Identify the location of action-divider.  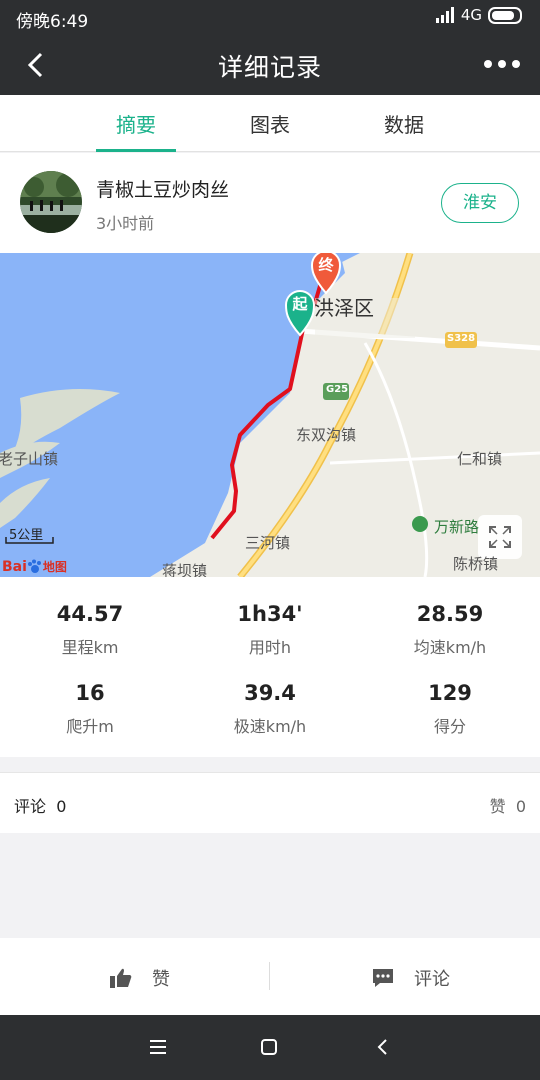
(269, 976).